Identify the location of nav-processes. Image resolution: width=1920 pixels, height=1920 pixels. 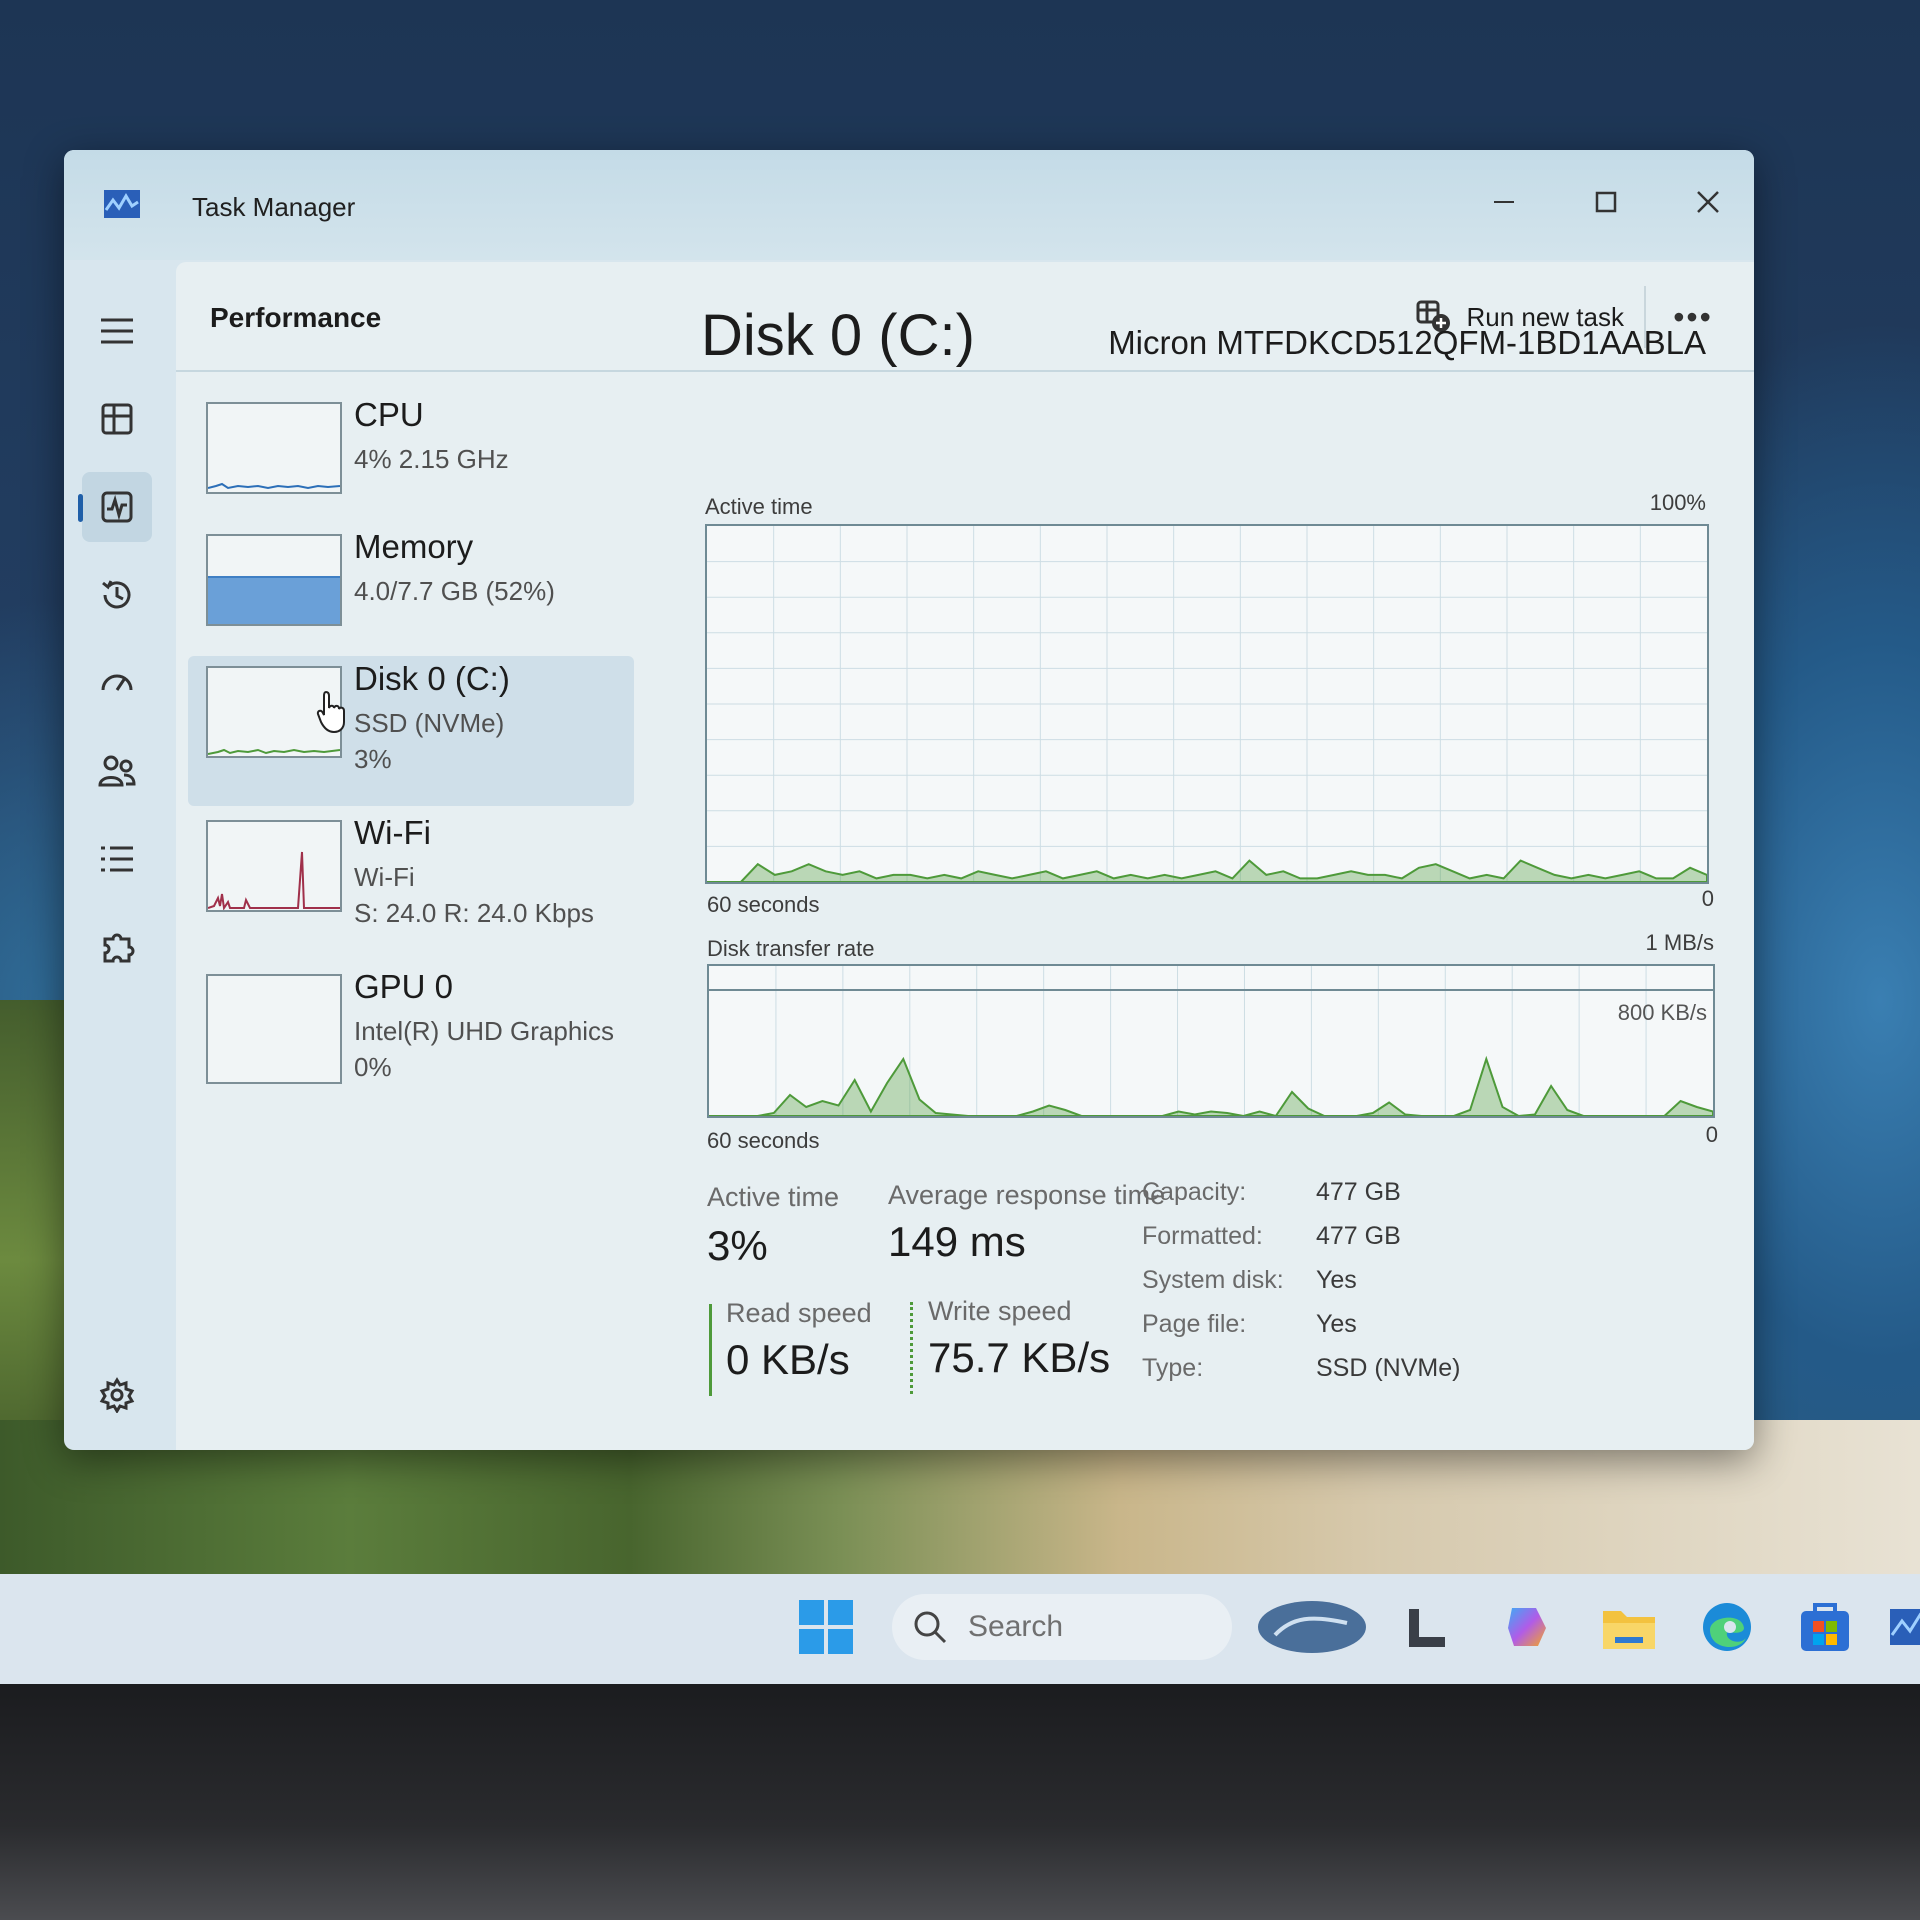
(117, 419).